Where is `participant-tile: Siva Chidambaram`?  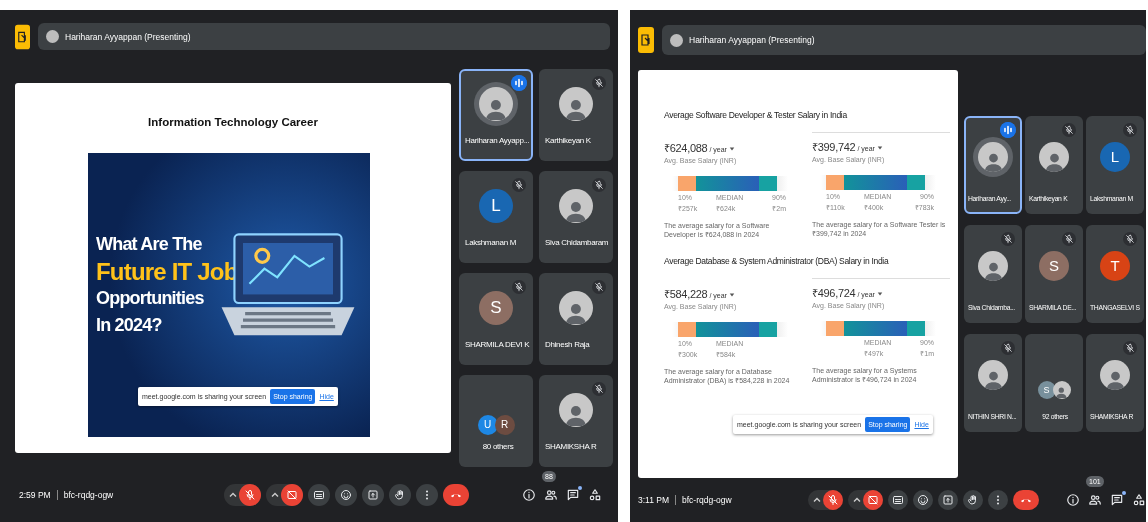
participant-tile: Siva Chidambaram is located at coordinates (576, 217).